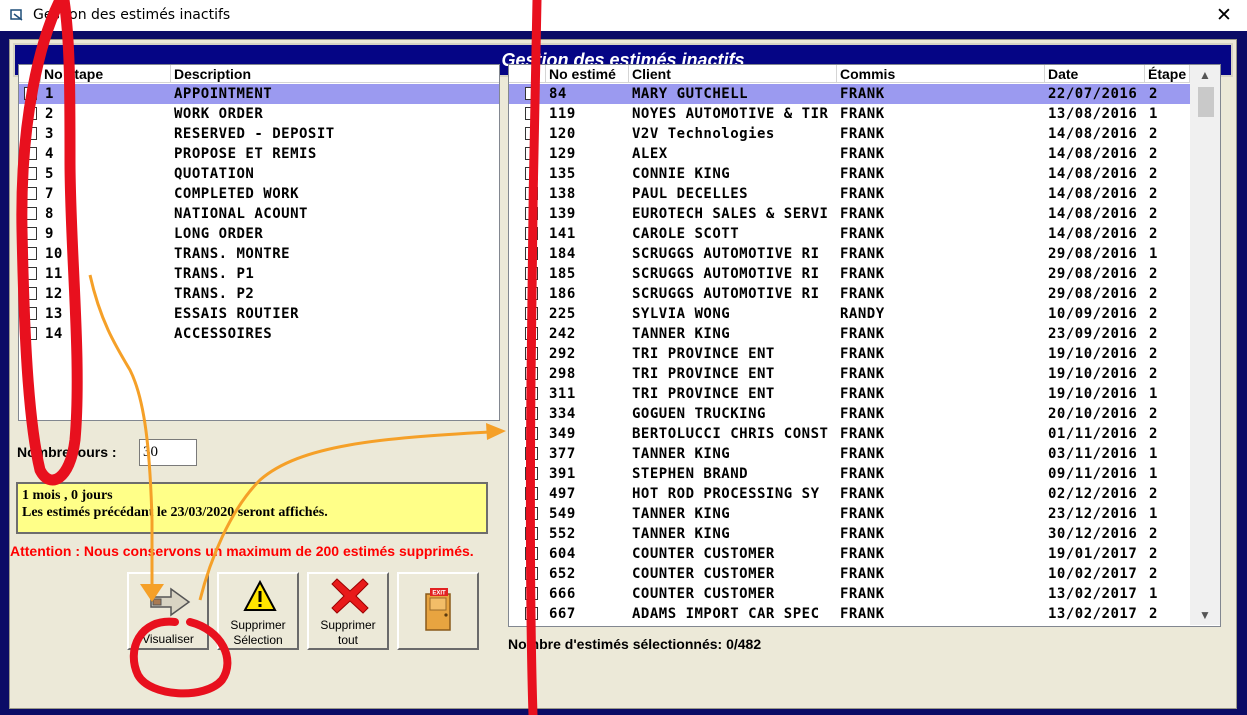 Image resolution: width=1247 pixels, height=715 pixels. Describe the element at coordinates (849, 234) in the screenshot. I see `estimate-row: 141 CAROLE SCOTT FRANK 14/08/2016 2` at that location.